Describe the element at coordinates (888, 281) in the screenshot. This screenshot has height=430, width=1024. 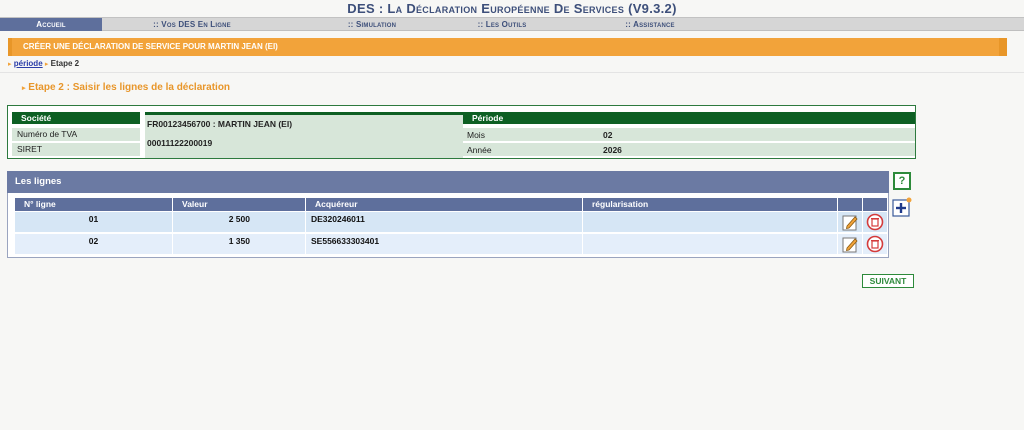
I see `next-button: SUIVANT` at that location.